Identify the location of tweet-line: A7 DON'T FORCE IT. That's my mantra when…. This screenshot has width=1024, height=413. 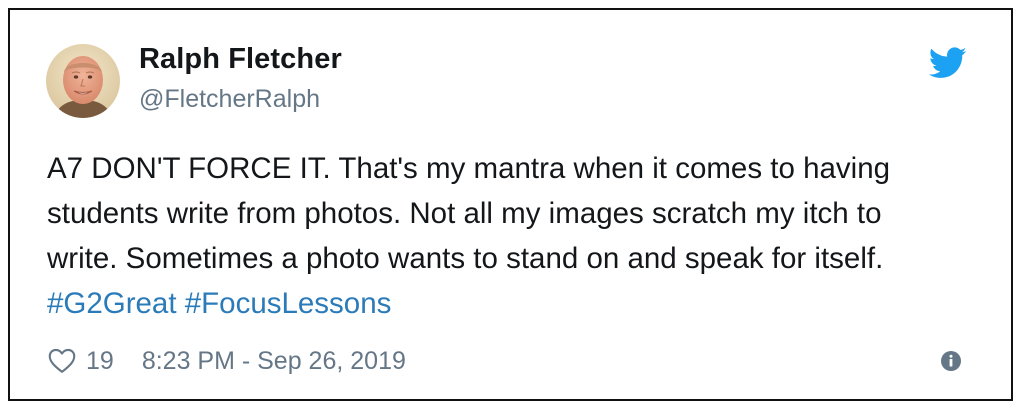
(469, 168).